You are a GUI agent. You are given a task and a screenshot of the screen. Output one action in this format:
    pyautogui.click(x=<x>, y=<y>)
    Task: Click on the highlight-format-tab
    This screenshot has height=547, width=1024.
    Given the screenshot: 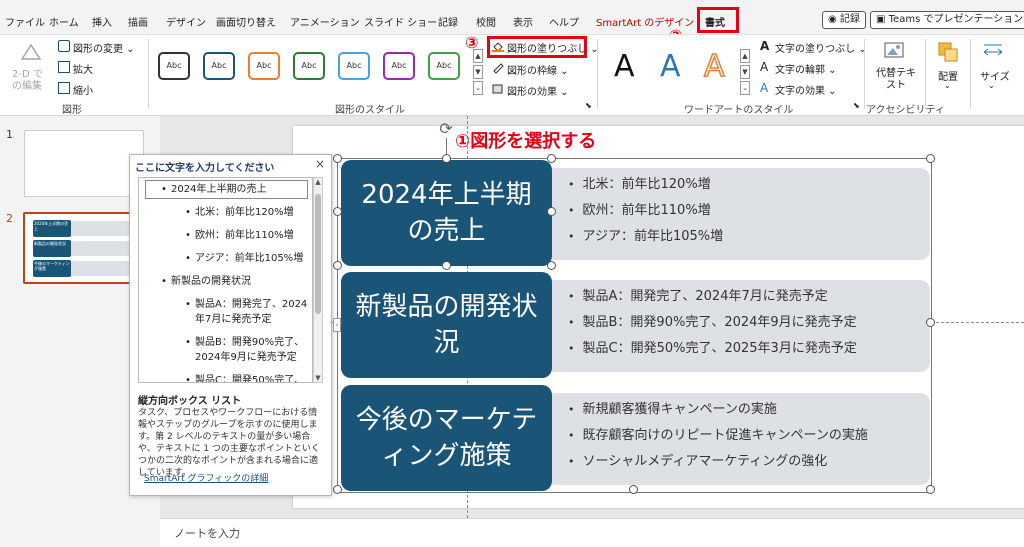 What is the action you would take?
    pyautogui.click(x=718, y=20)
    